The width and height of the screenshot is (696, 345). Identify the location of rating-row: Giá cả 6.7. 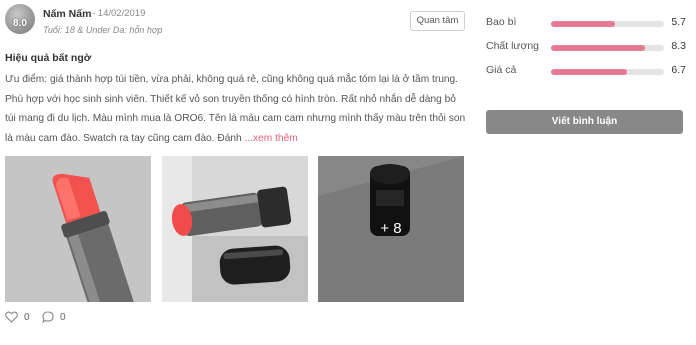
(586, 74).